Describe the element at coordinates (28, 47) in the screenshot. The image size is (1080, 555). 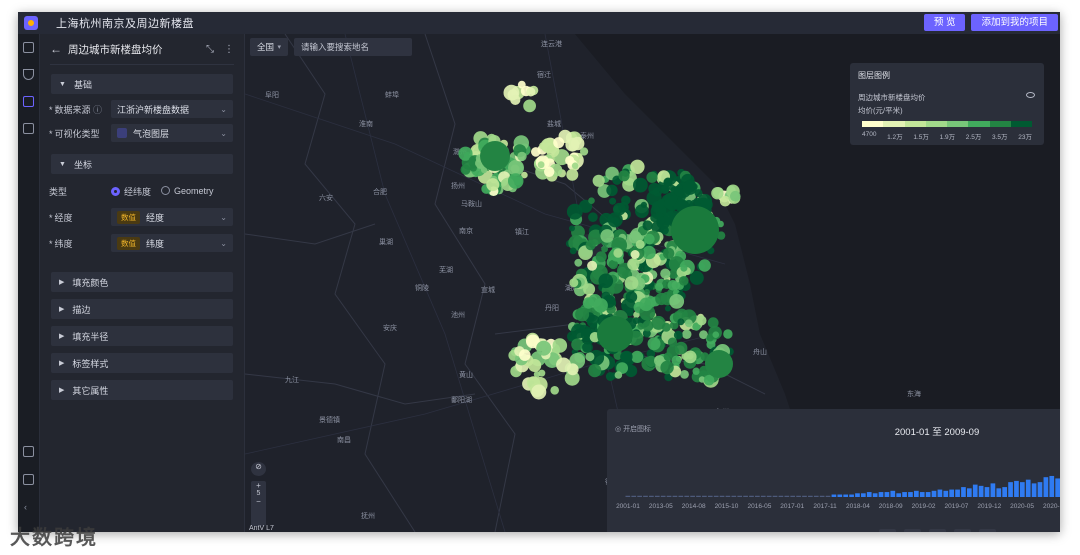
I see `layers-icon` at that location.